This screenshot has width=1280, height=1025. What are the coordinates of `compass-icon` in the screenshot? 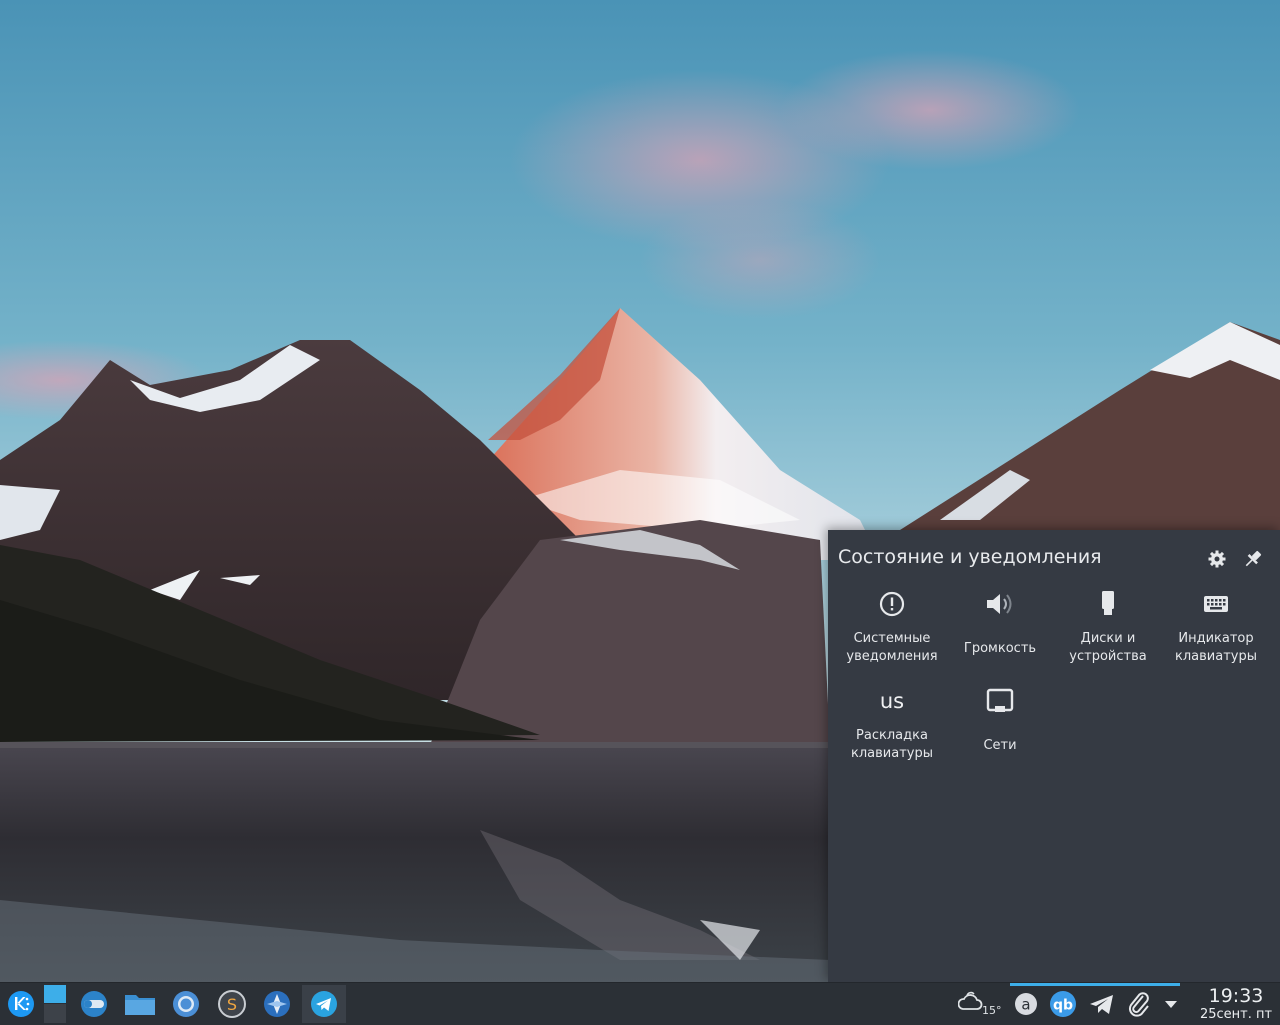 It's located at (277, 1004).